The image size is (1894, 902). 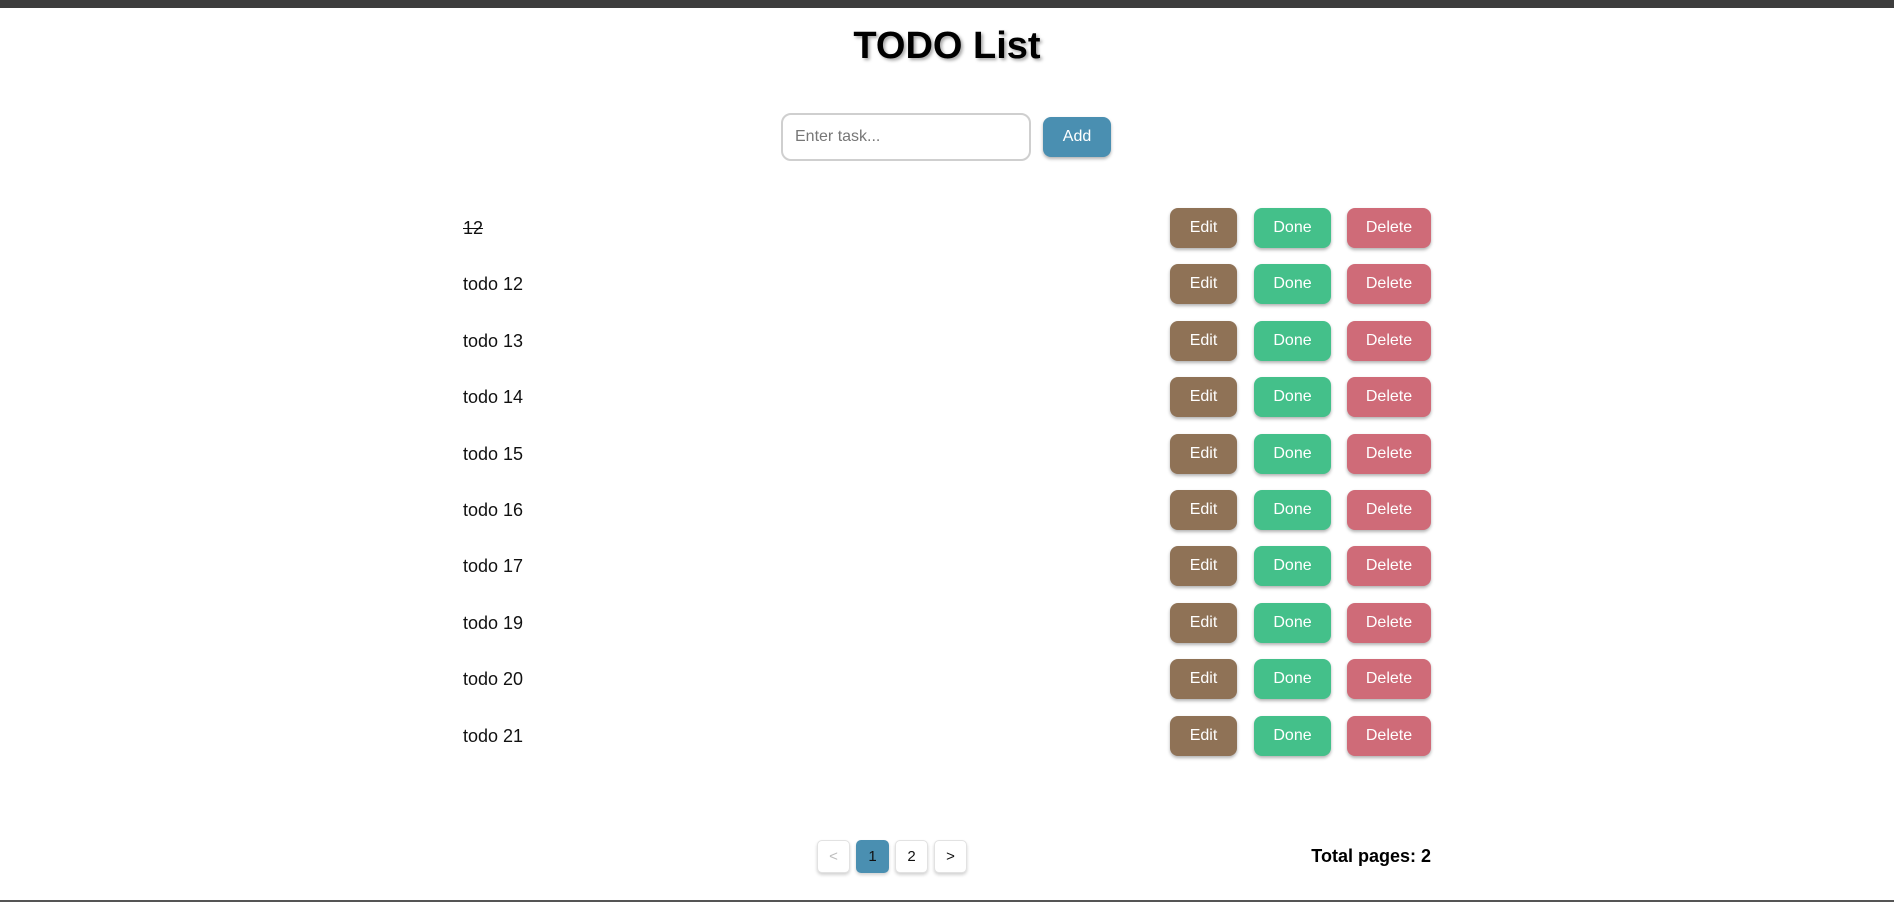 I want to click on add-button: Add, so click(x=1077, y=137).